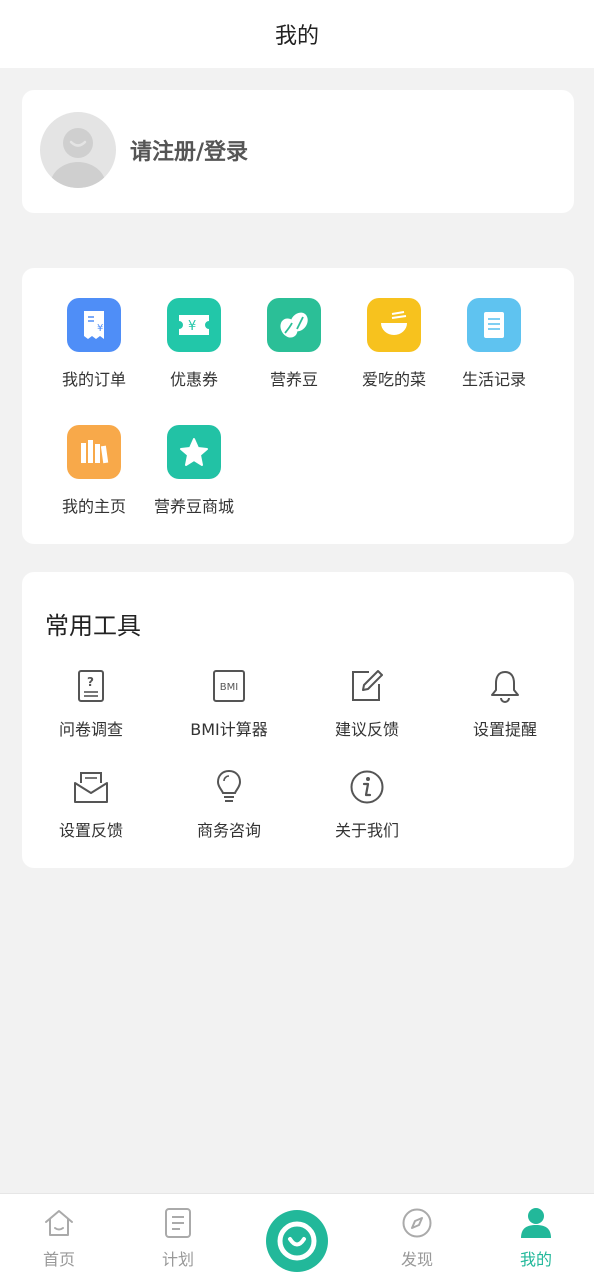  I want to click on tab-plan: 计划, so click(178, 1241).